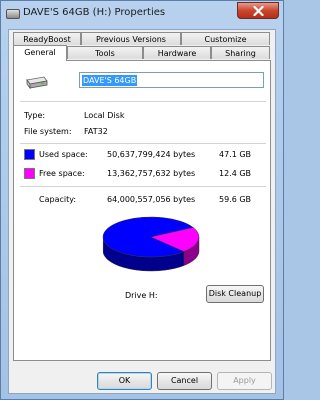 The height and width of the screenshot is (400, 320). What do you see at coordinates (151, 199) in the screenshot?
I see `capacity-bytes: 64,000,557,056 bytes` at bounding box center [151, 199].